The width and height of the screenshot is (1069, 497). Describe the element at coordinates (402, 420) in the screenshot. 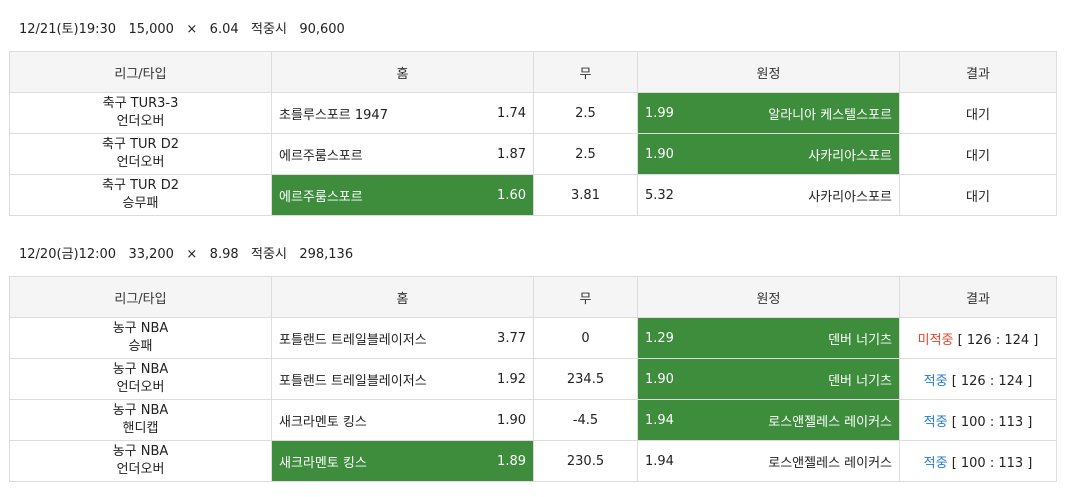

I see `home-cell: 새크라멘토 킹스 1.90` at that location.